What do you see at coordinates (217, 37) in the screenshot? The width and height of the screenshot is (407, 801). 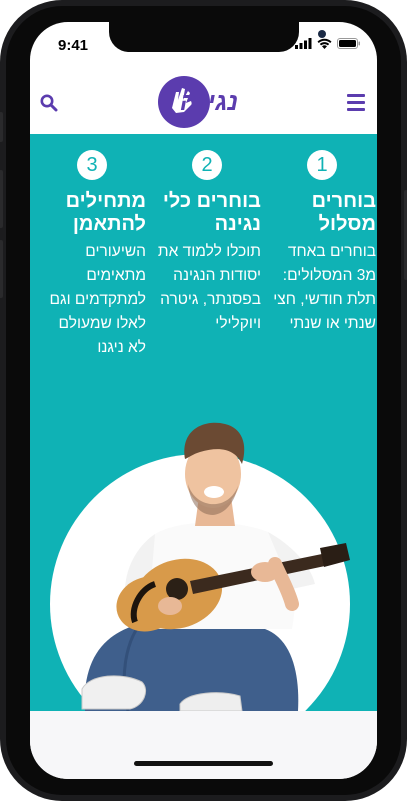 I see `notch` at bounding box center [217, 37].